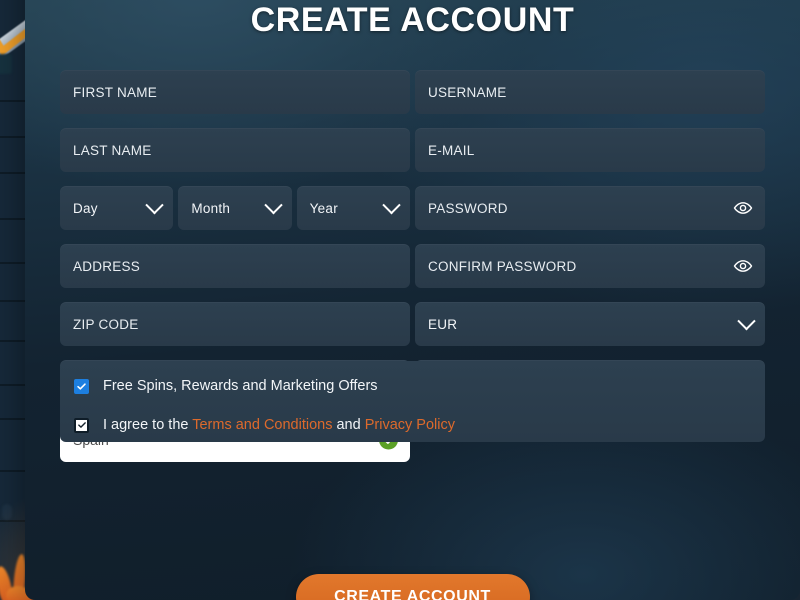  Describe the element at coordinates (117, 208) in the screenshot. I see `day-select: Day` at that location.